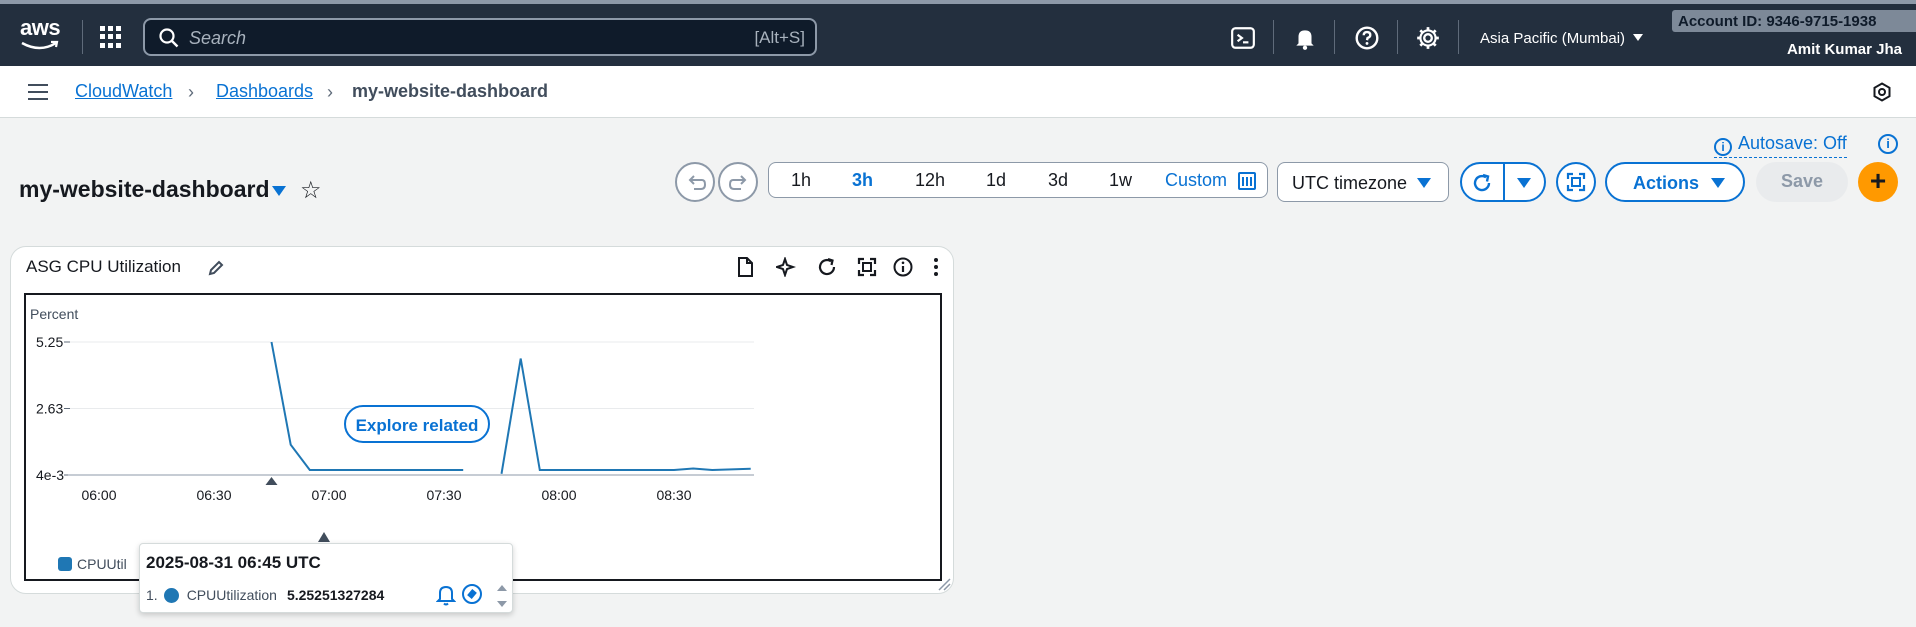  What do you see at coordinates (1794, 21) in the screenshot?
I see `account-id-badge: Account ID: 9346-9715-1938` at bounding box center [1794, 21].